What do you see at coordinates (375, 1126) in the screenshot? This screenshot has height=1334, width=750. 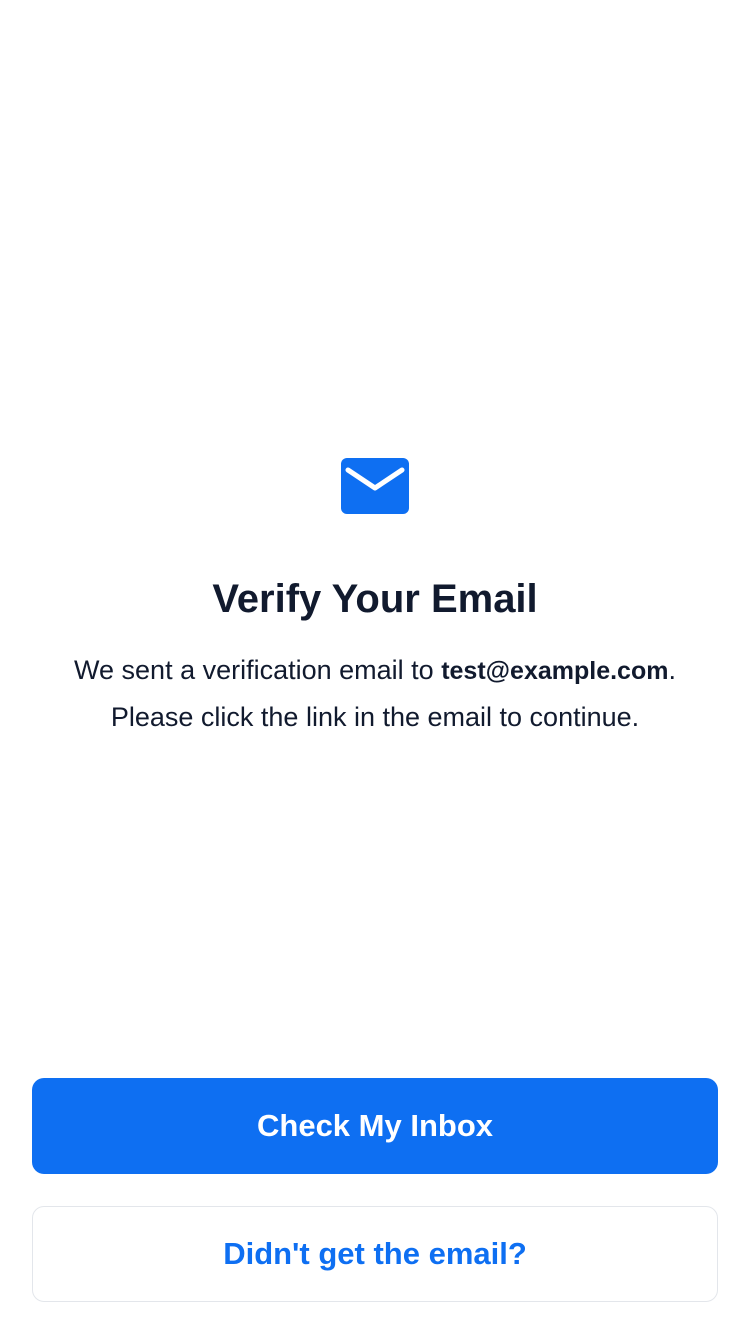 I see `check-inbox-button: Check My Inbox` at bounding box center [375, 1126].